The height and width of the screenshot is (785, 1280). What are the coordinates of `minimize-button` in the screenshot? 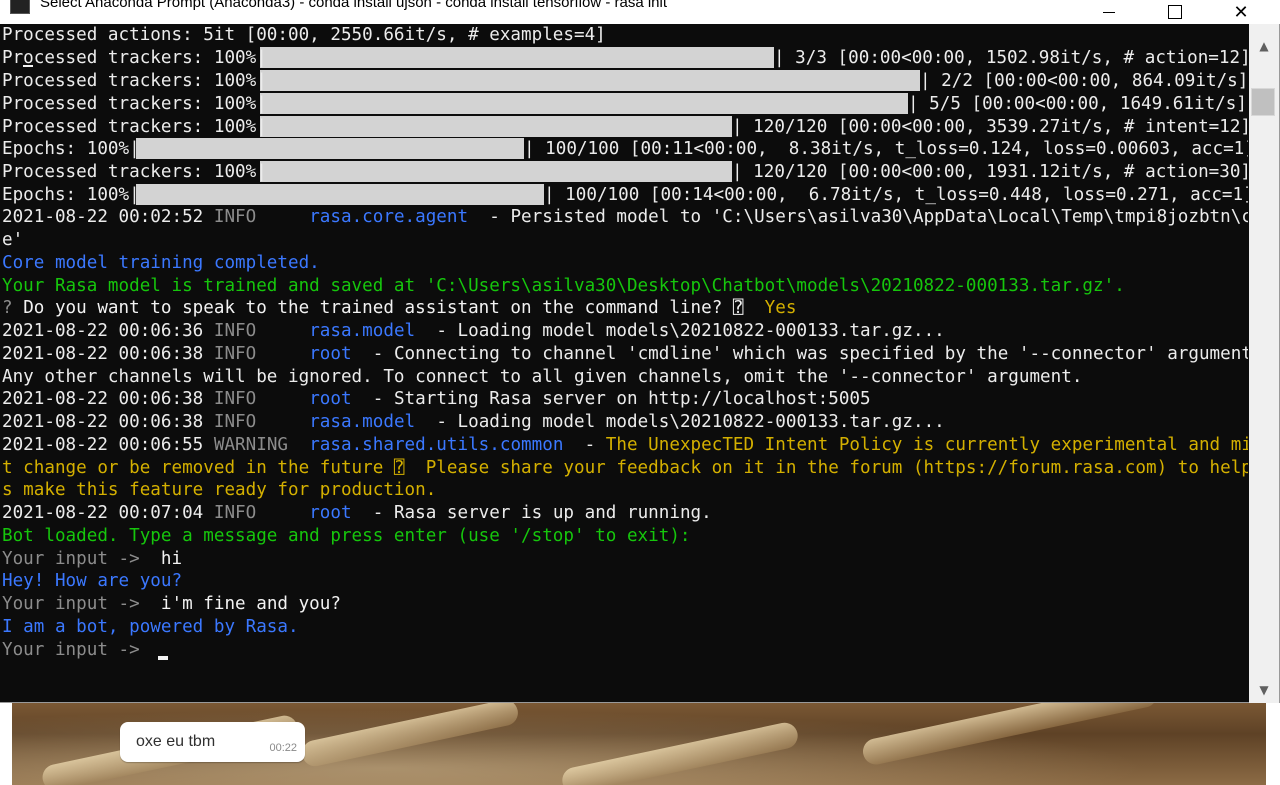 It's located at (1109, 11).